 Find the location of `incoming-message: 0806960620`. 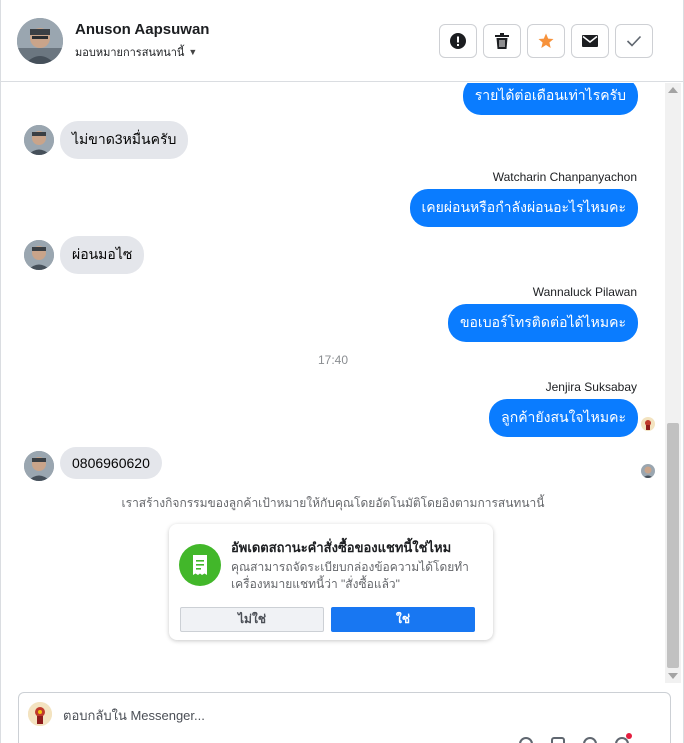

incoming-message: 0806960620 is located at coordinates (111, 463).